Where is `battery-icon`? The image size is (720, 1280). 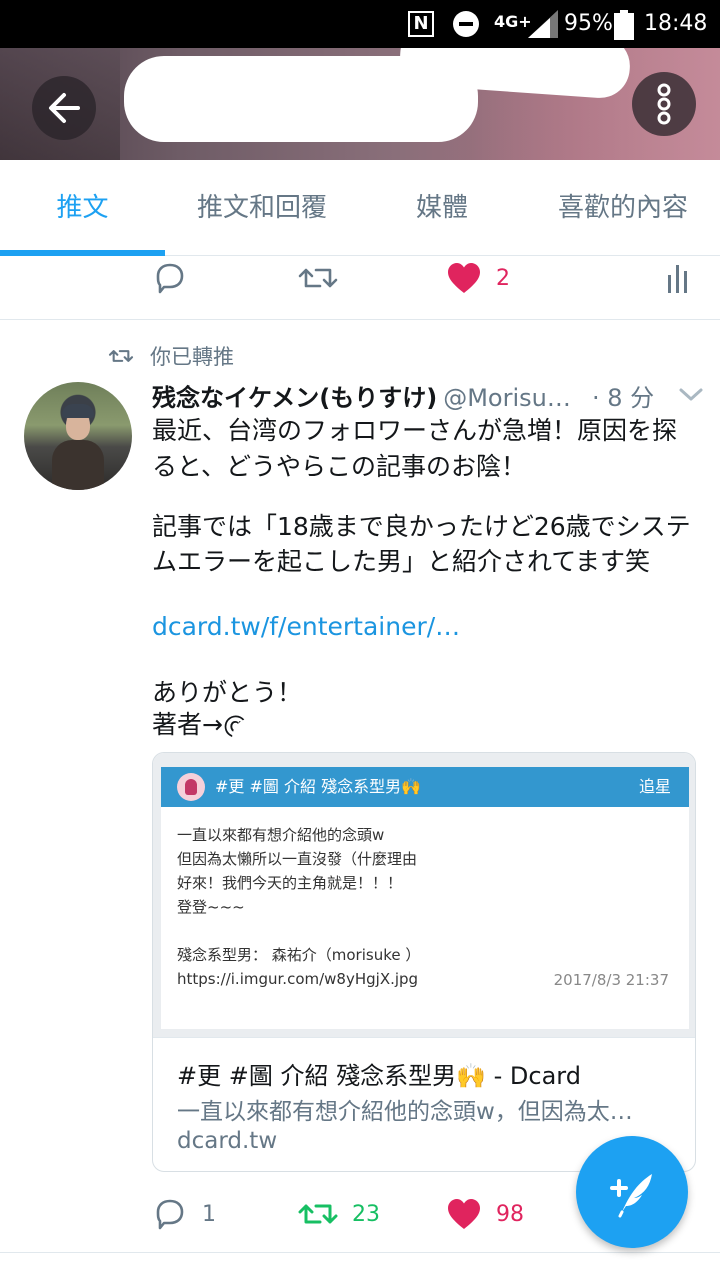
battery-icon is located at coordinates (624, 30).